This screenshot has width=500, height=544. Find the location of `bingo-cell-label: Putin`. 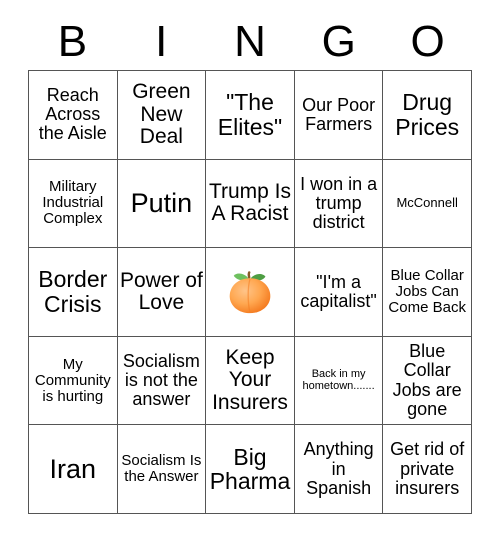

bingo-cell-label: Putin is located at coordinates (161, 202).